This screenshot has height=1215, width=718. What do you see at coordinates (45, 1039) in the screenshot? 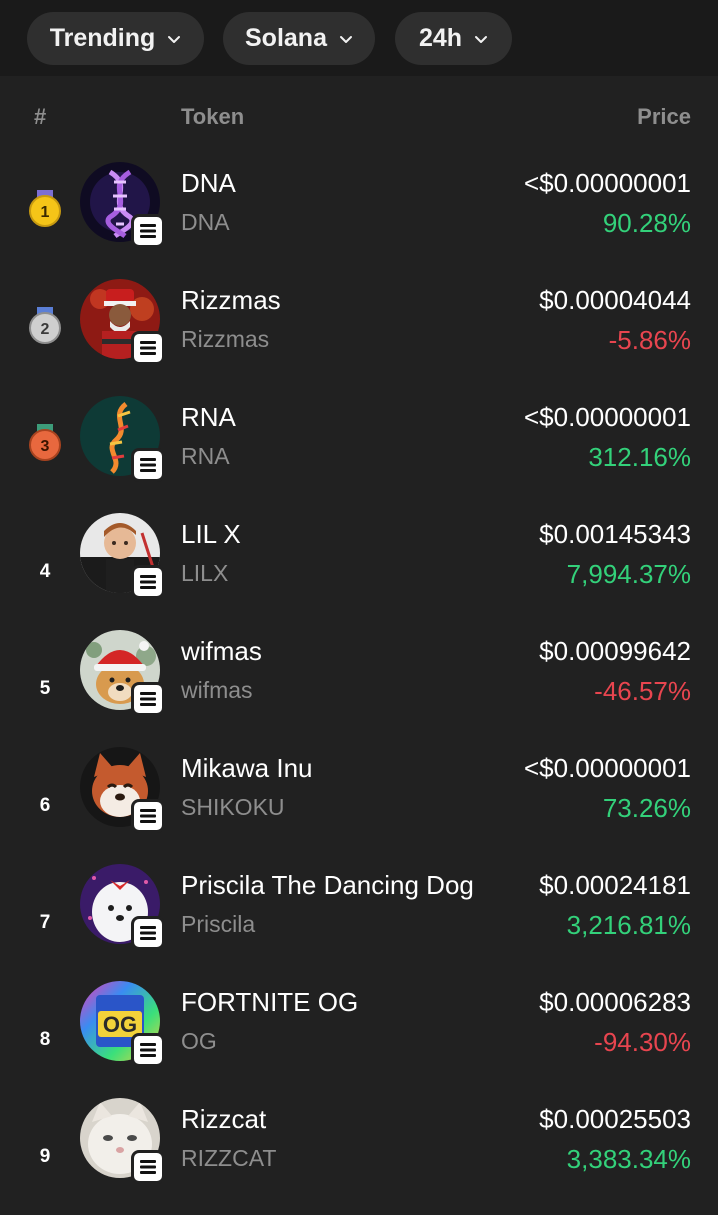
I see `rank-number: 8` at bounding box center [45, 1039].